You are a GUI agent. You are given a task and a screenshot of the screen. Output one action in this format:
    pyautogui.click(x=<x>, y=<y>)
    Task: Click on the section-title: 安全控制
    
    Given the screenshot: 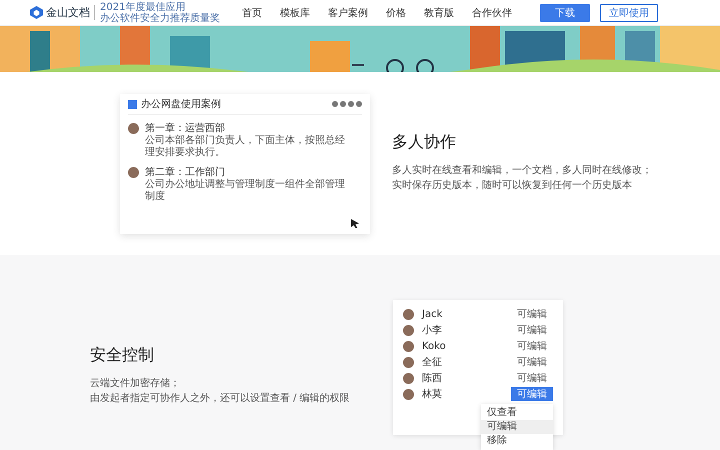 What is the action you would take?
    pyautogui.click(x=122, y=355)
    